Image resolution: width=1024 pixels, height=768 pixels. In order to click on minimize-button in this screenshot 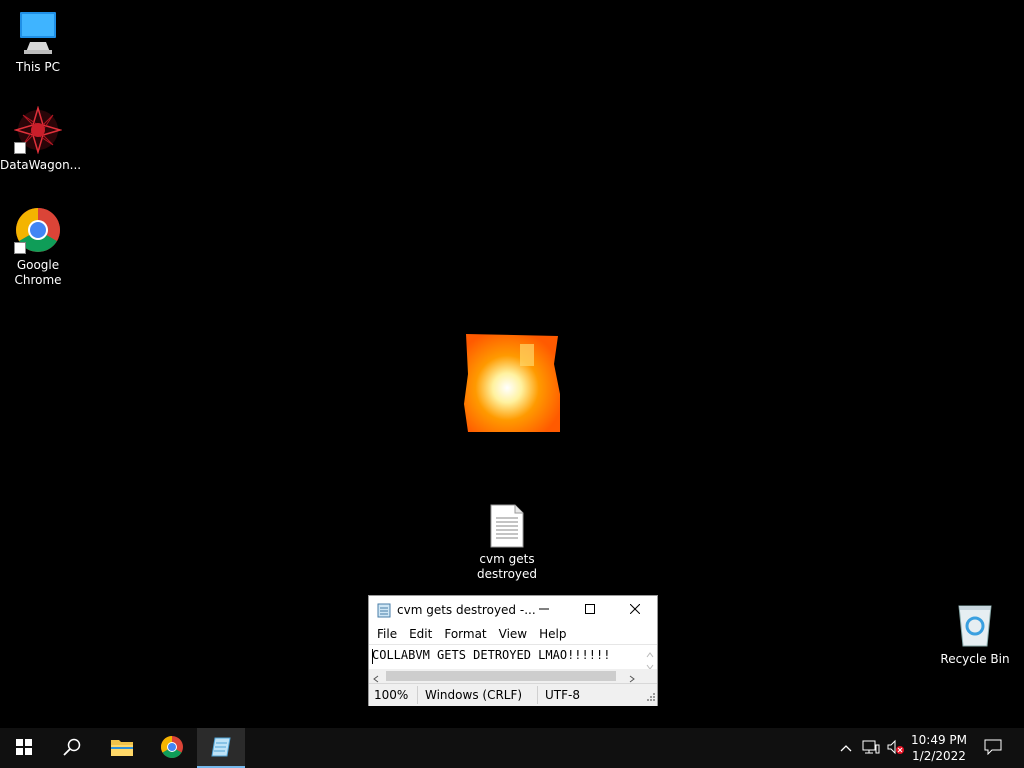, I will do `click(544, 610)`.